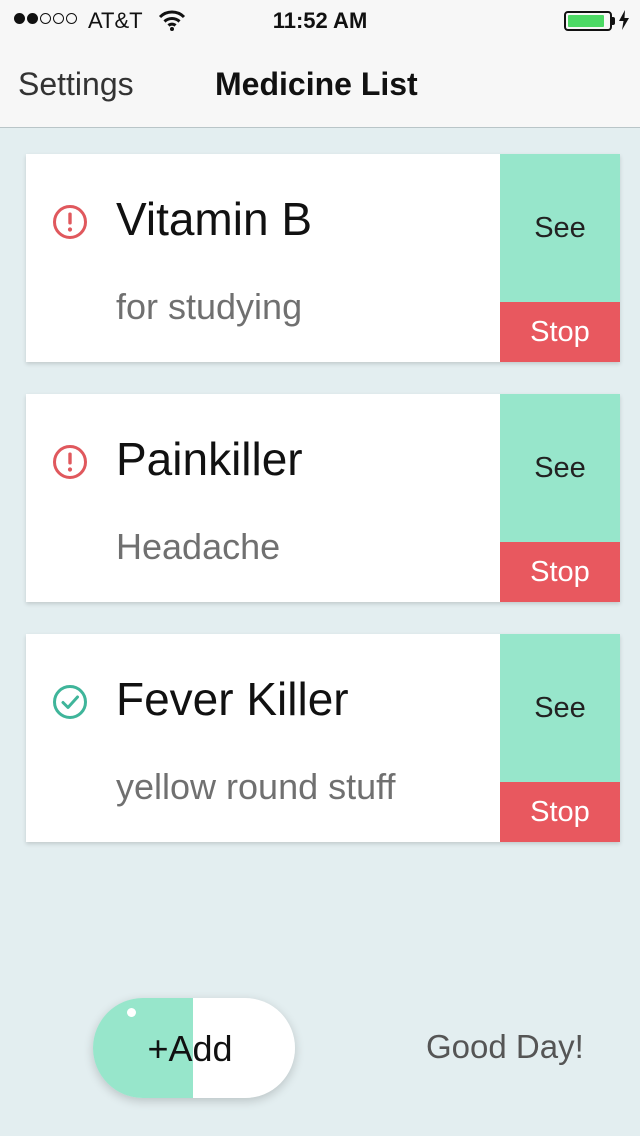 The height and width of the screenshot is (1136, 640). What do you see at coordinates (232, 699) in the screenshot?
I see `medicine-name: Fever Killer` at bounding box center [232, 699].